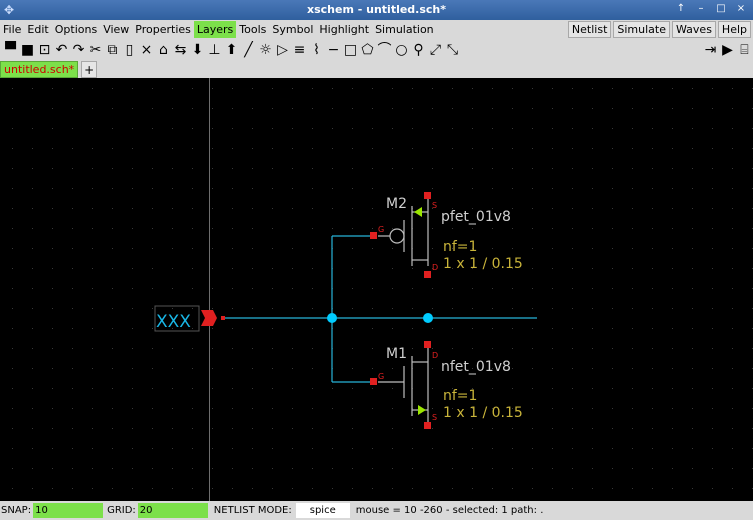 The height and width of the screenshot is (520, 753). What do you see at coordinates (112, 50) in the screenshot?
I see `copy-icon: ⧉` at bounding box center [112, 50].